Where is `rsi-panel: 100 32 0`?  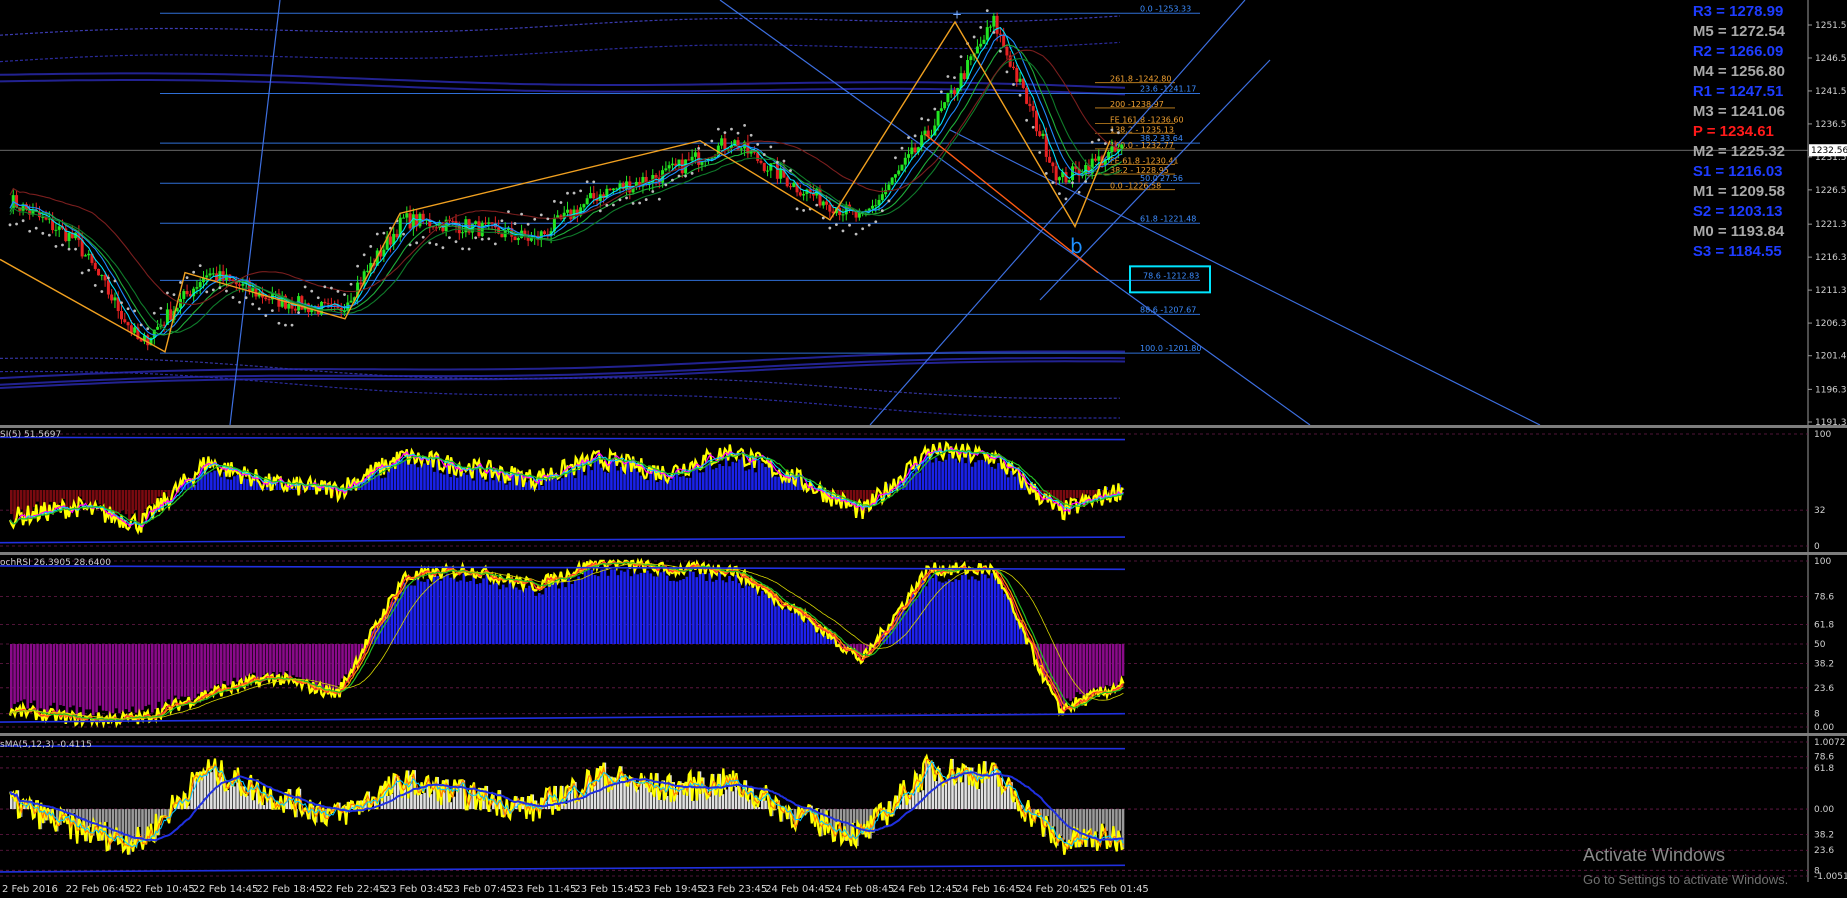
rsi-panel: 100 32 0 is located at coordinates (923, 490).